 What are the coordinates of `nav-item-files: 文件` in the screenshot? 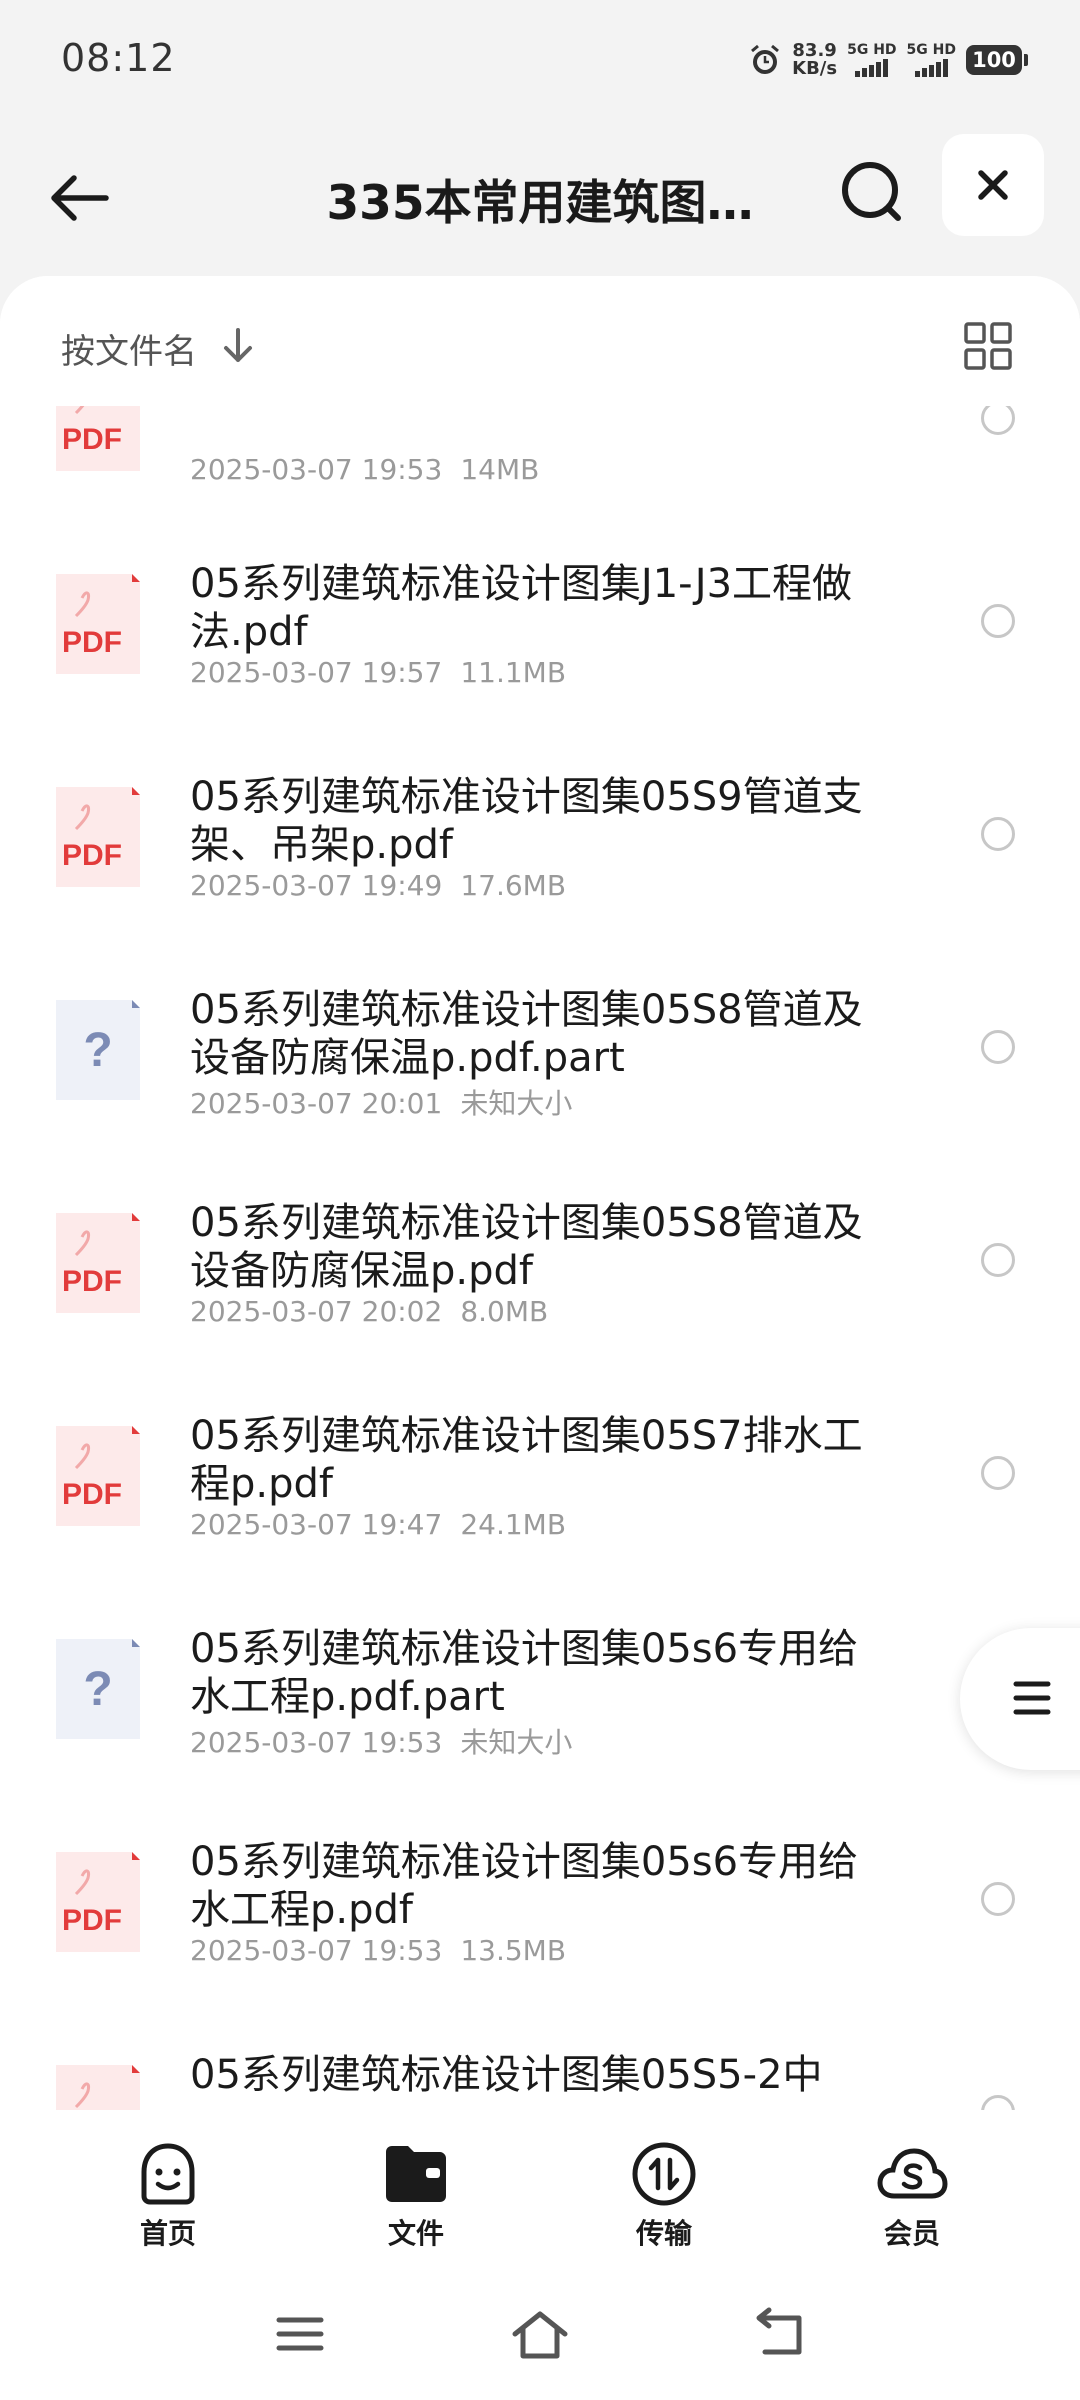 It's located at (416, 2195).